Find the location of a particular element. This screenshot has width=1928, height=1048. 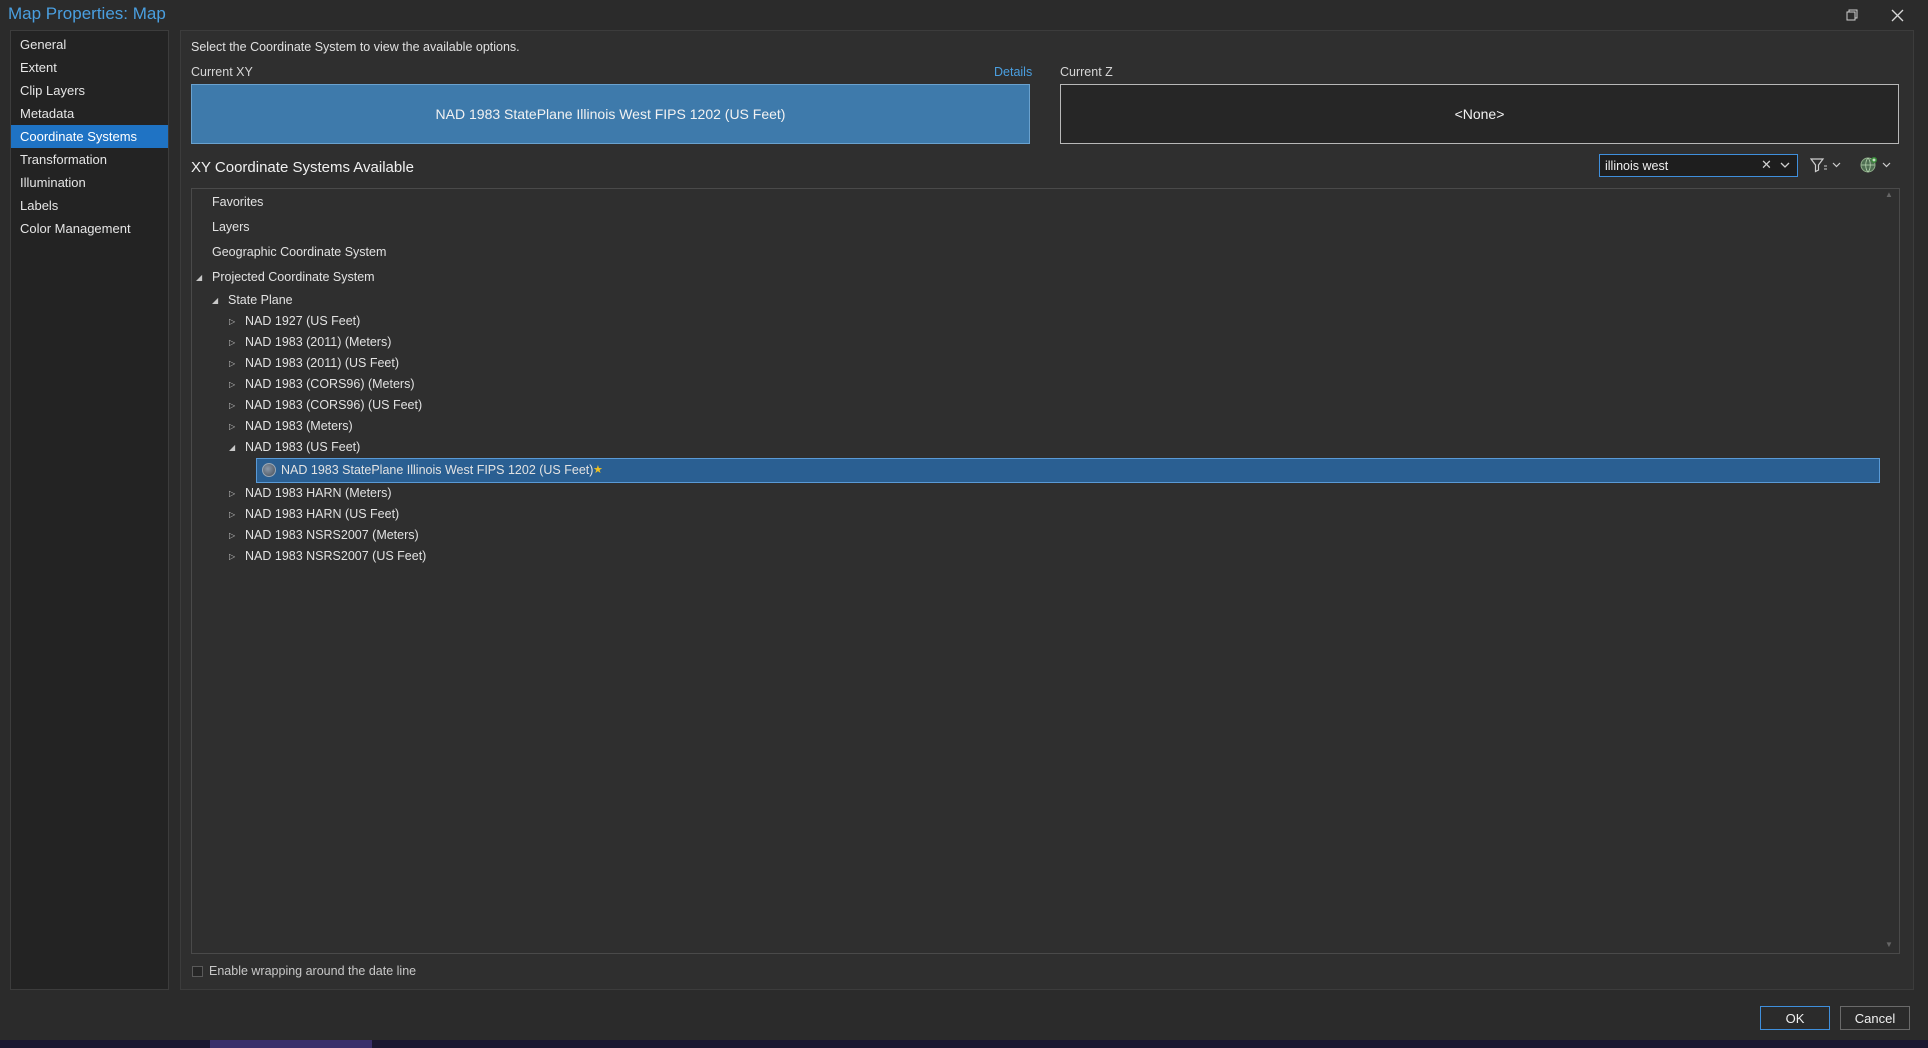

tree-item-group: NAD 1983 (2011) (Meters) is located at coordinates (318, 342).